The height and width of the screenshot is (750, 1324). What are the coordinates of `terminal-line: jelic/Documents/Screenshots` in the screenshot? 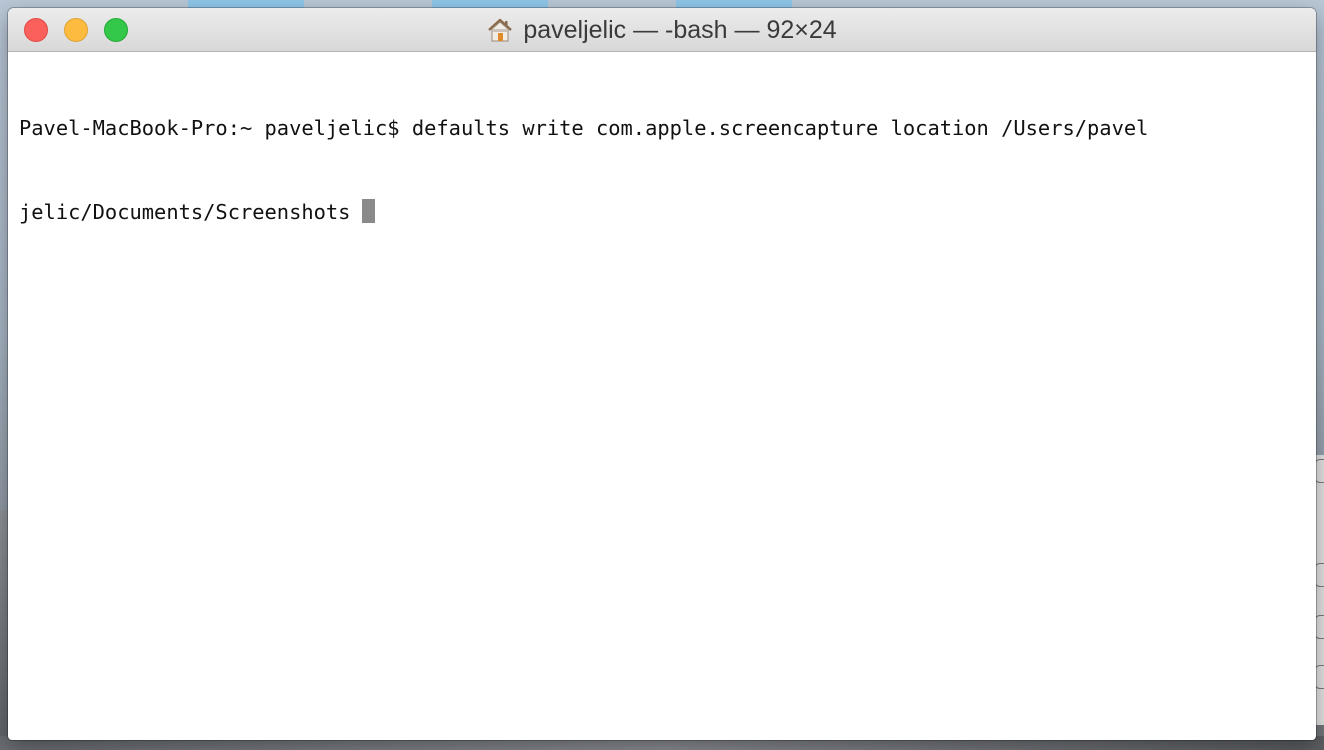 It's located at (667, 212).